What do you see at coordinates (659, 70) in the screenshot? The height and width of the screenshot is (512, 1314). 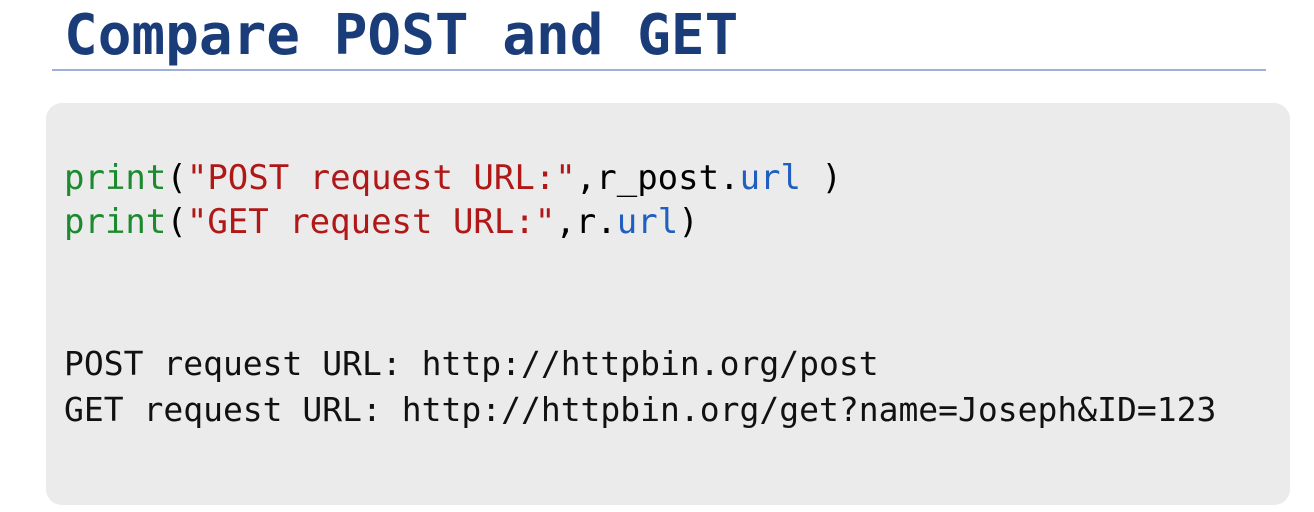 I see `title-divider` at bounding box center [659, 70].